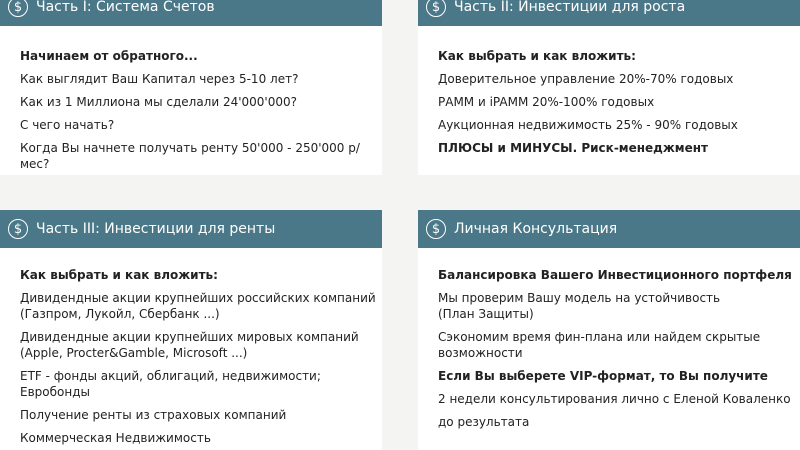  Describe the element at coordinates (153, 415) in the screenshot. I see `list-item: Получение ренты из страховых компаний` at that location.